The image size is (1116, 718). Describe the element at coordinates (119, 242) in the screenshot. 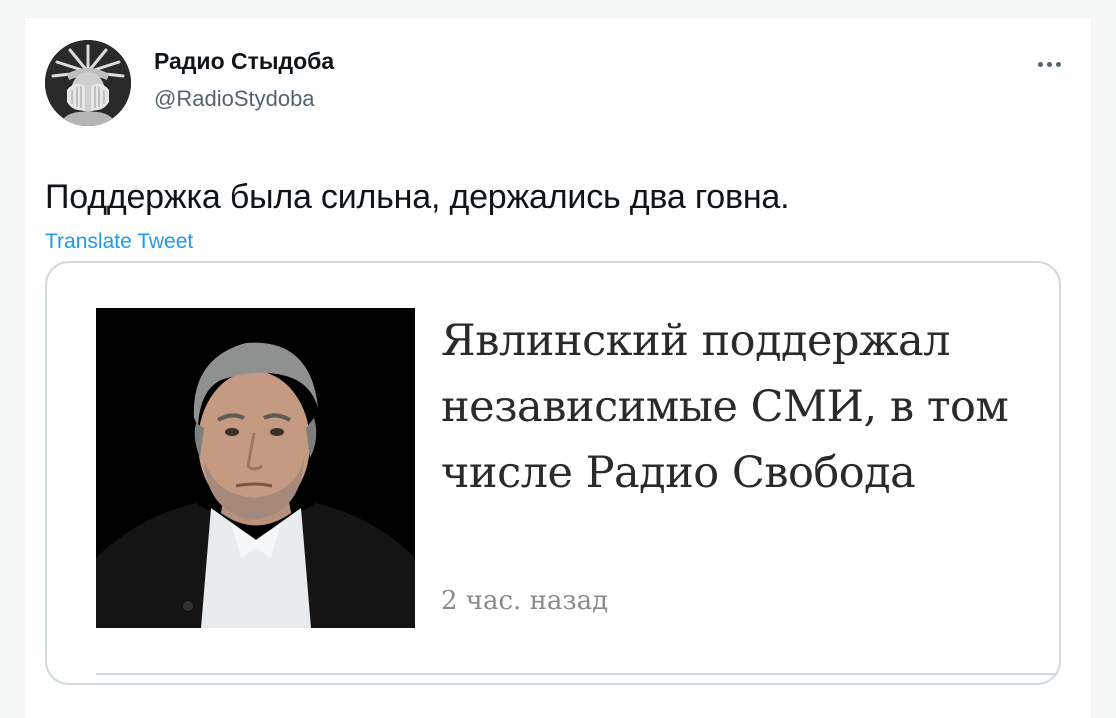

I see `translate-tweet-link: Translate Tweet` at that location.